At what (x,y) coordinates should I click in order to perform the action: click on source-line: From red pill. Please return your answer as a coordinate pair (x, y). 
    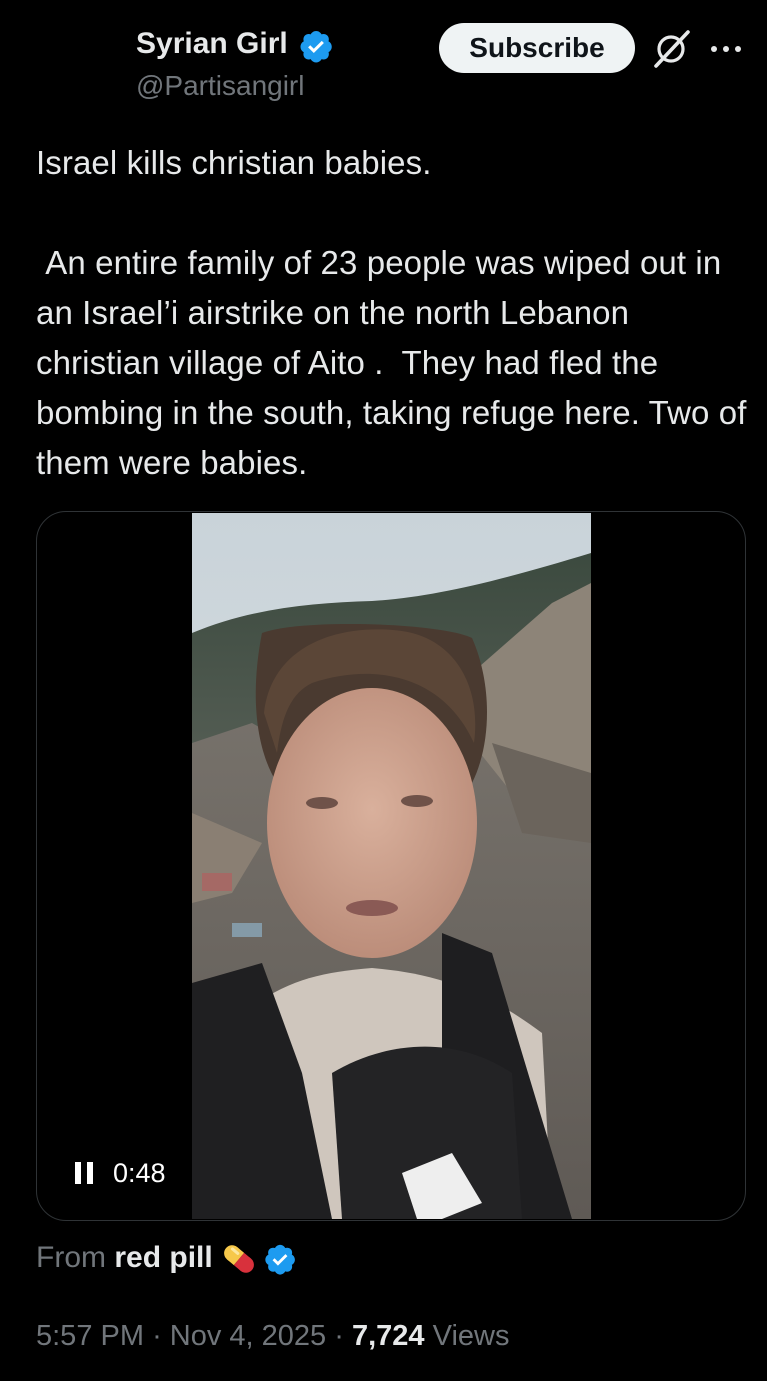
    Looking at the image, I should click on (166, 1258).